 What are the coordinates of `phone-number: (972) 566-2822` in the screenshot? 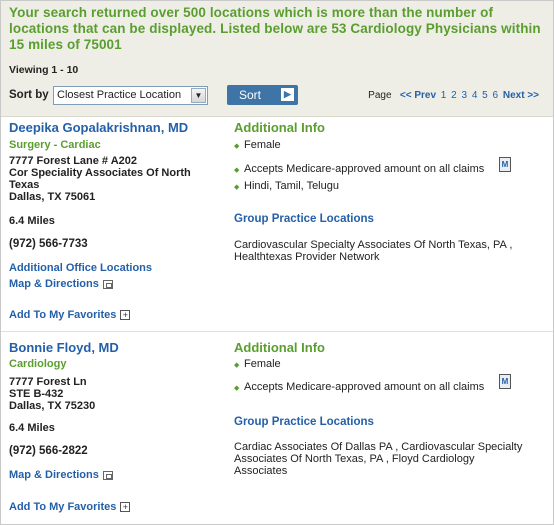 It's located at (48, 451).